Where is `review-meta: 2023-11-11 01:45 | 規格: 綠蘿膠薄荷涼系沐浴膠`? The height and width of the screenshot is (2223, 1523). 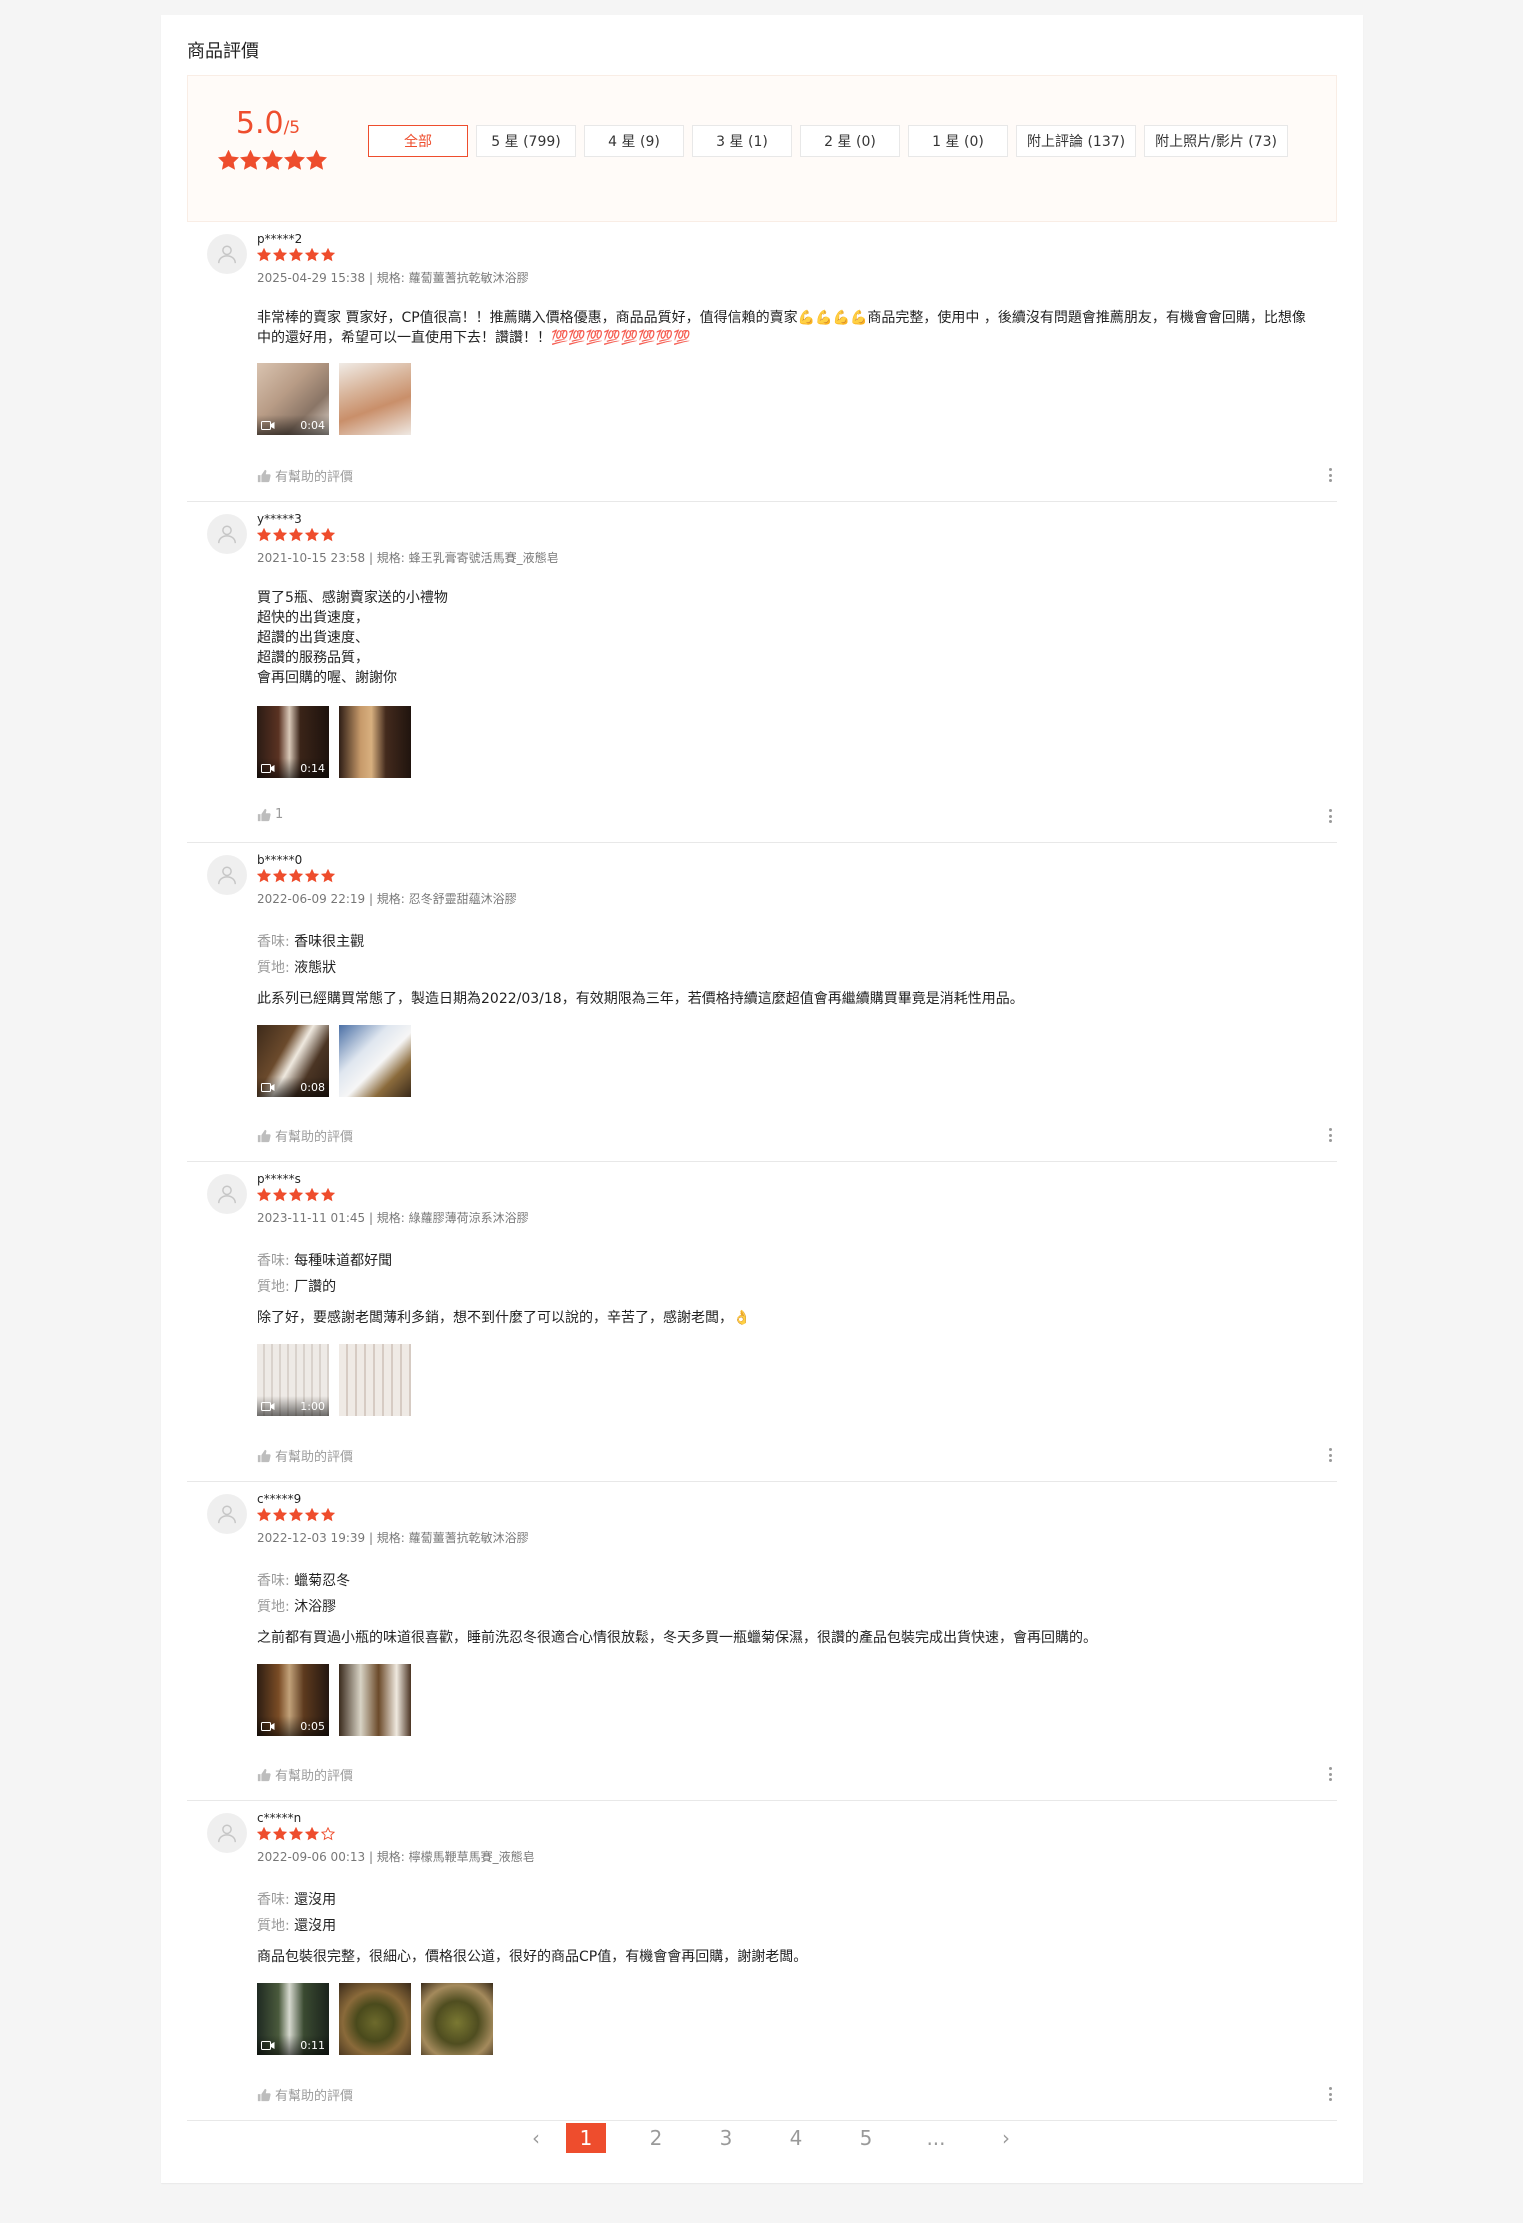
review-meta: 2023-11-11 01:45 | 規格: 綠蘿膠薄荷涼系沐浴膠 is located at coordinates (393, 1218).